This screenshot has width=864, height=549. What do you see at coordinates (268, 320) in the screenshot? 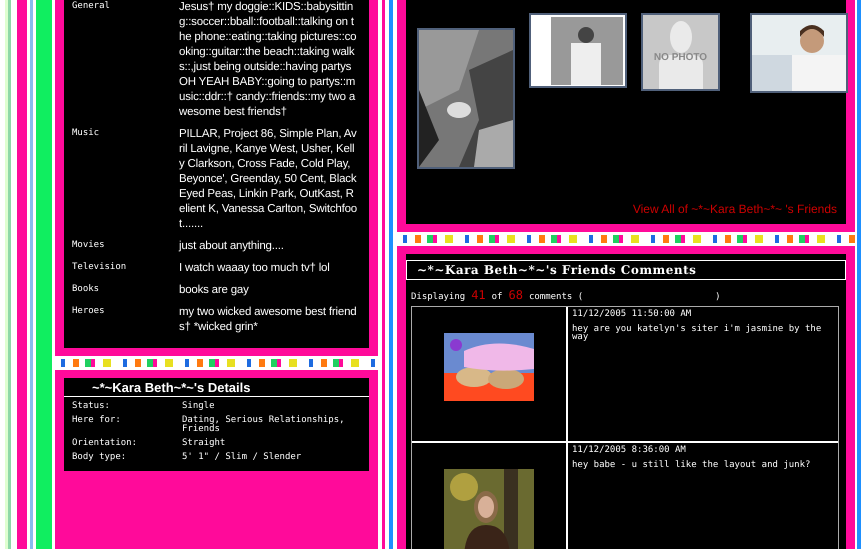
I see `interest-value: my two wicked awesome best friends† *wicked grin*` at bounding box center [268, 320].